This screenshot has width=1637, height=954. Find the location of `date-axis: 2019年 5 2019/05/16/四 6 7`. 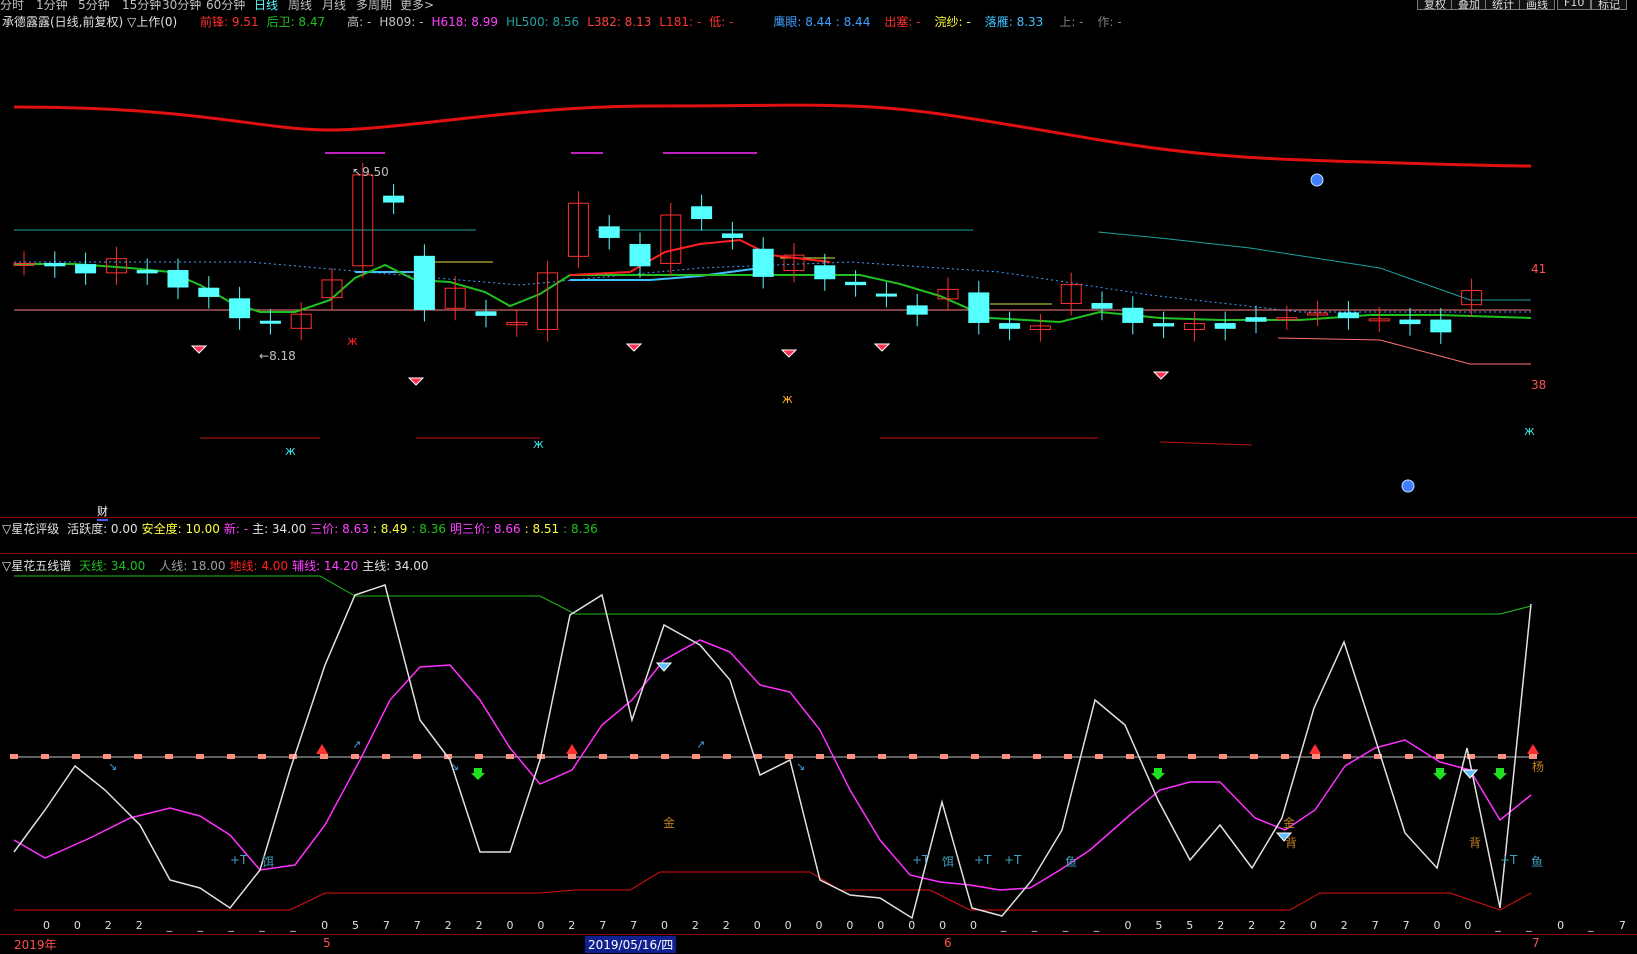

date-axis: 2019年 5 2019/05/16/四 6 7 is located at coordinates (818, 945).